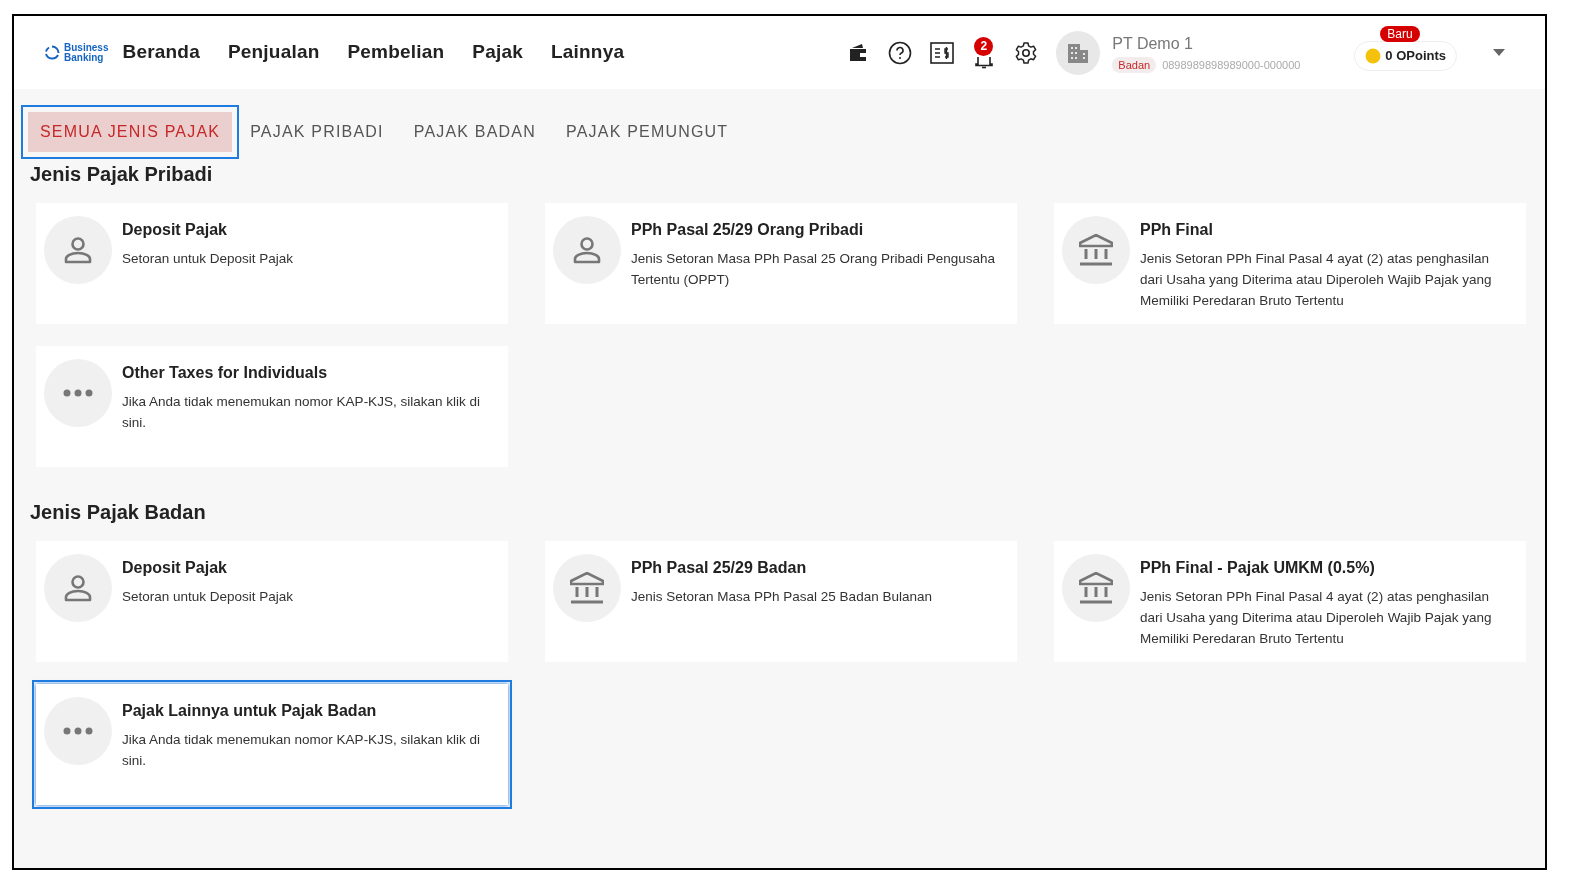 The image size is (1582, 886). Describe the element at coordinates (781, 597) in the screenshot. I see `card-description: Jenis Setoran Masa PPh Pasal 25 Badan Bulanan` at that location.